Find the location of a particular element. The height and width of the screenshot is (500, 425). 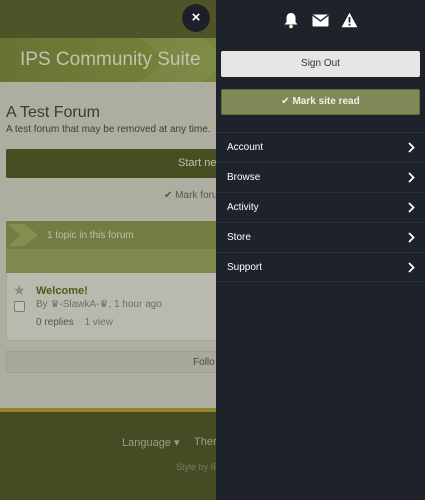

bell-icon is located at coordinates (291, 23).